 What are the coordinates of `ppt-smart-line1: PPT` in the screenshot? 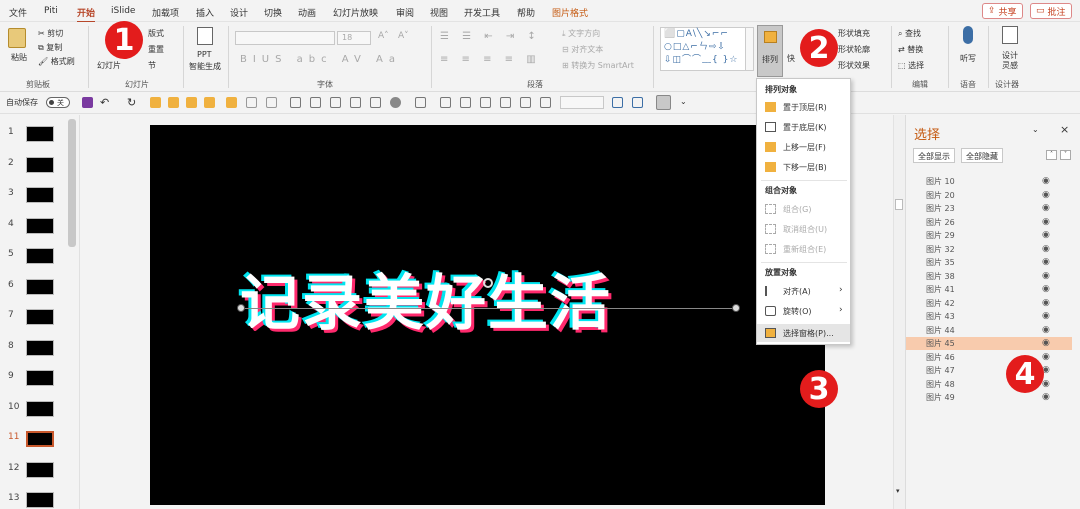 It's located at (204, 54).